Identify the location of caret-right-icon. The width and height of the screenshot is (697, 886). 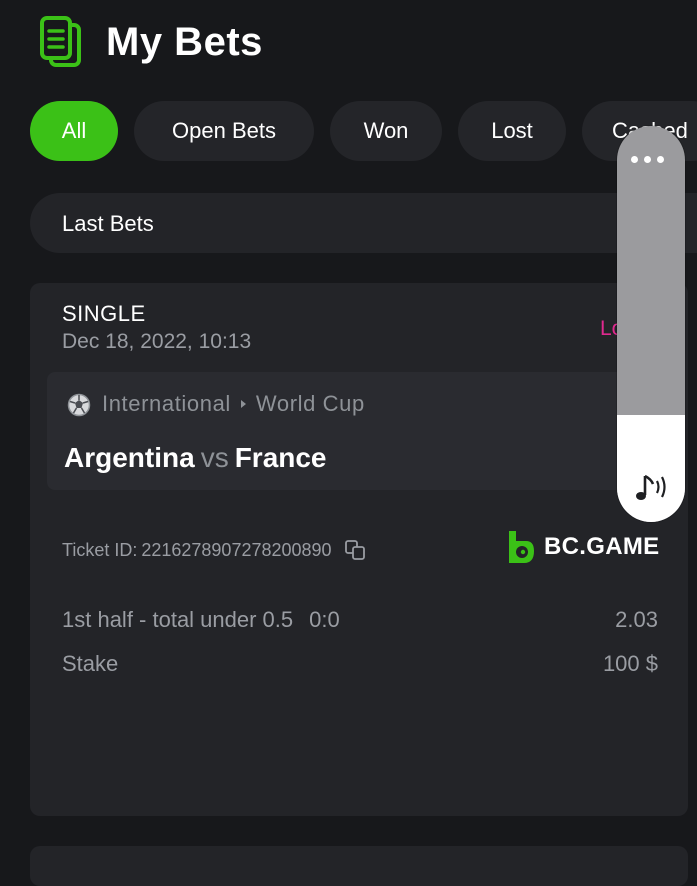
(243, 404).